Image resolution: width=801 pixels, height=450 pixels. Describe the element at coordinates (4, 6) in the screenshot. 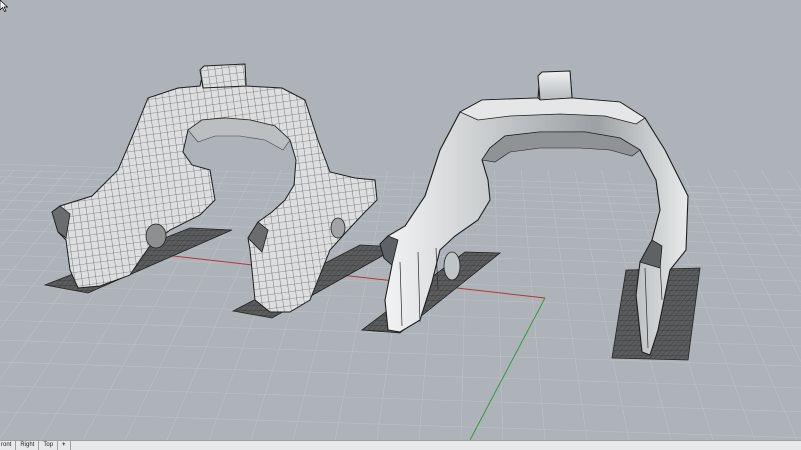

I see `mouse-cursor-icon` at that location.